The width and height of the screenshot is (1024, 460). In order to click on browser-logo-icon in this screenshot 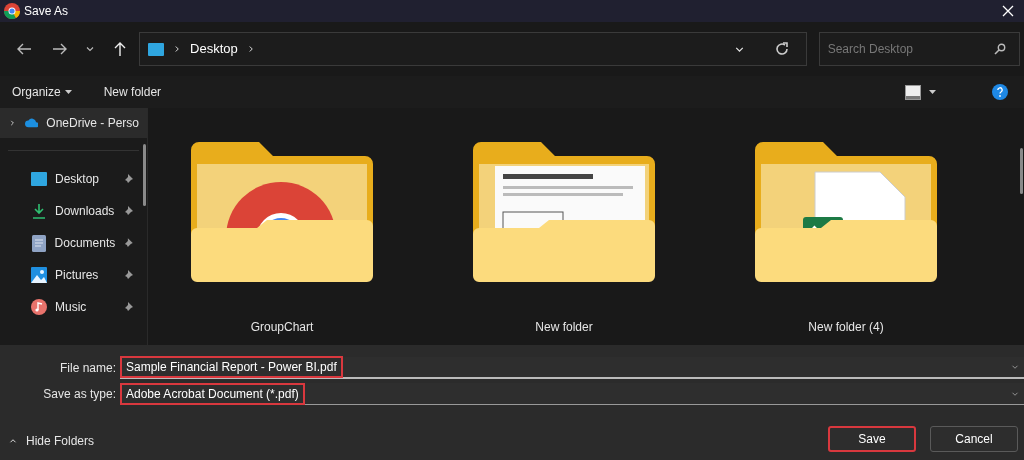, I will do `click(12, 11)`.